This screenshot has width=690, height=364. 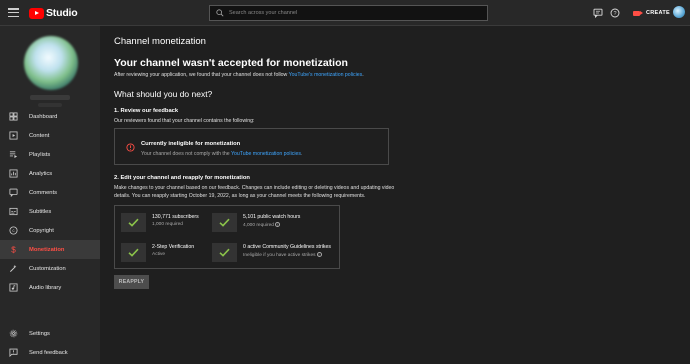 I want to click on sidebar-item-dashboard: Dashboard, so click(x=50, y=116).